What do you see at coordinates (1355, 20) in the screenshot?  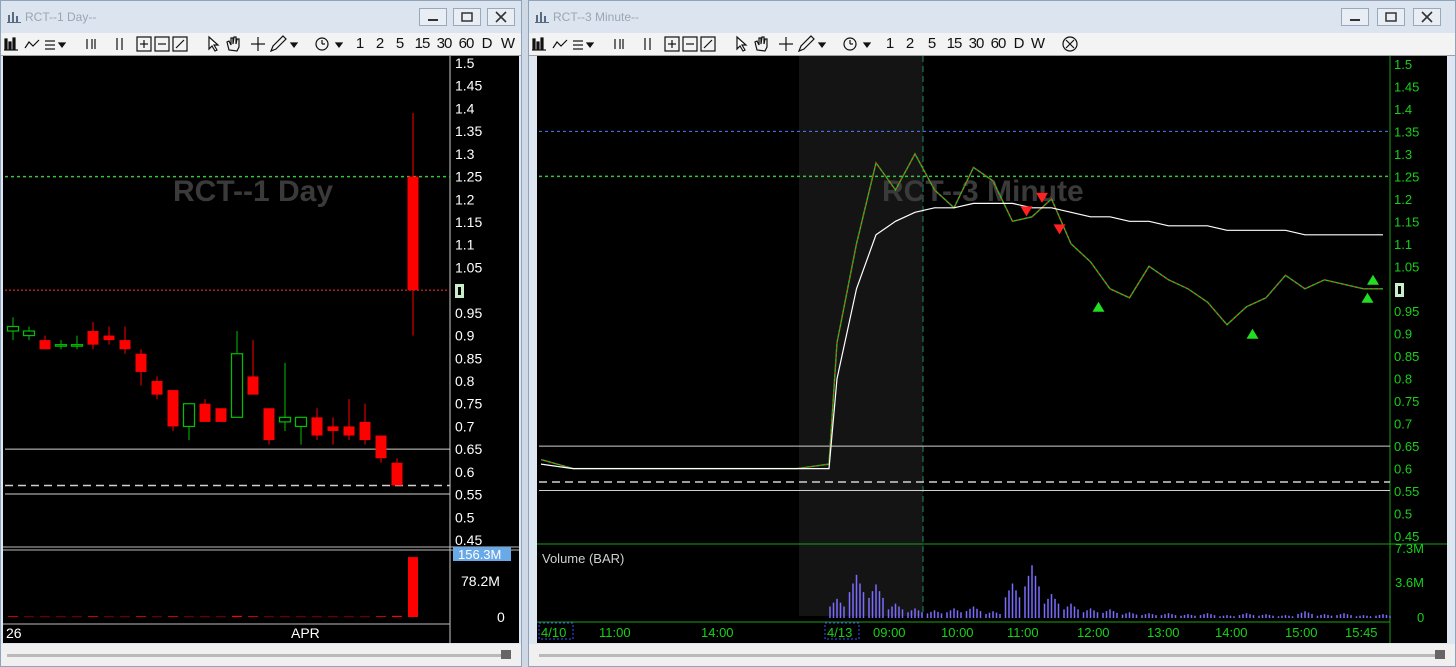 I see `minimize-icon` at bounding box center [1355, 20].